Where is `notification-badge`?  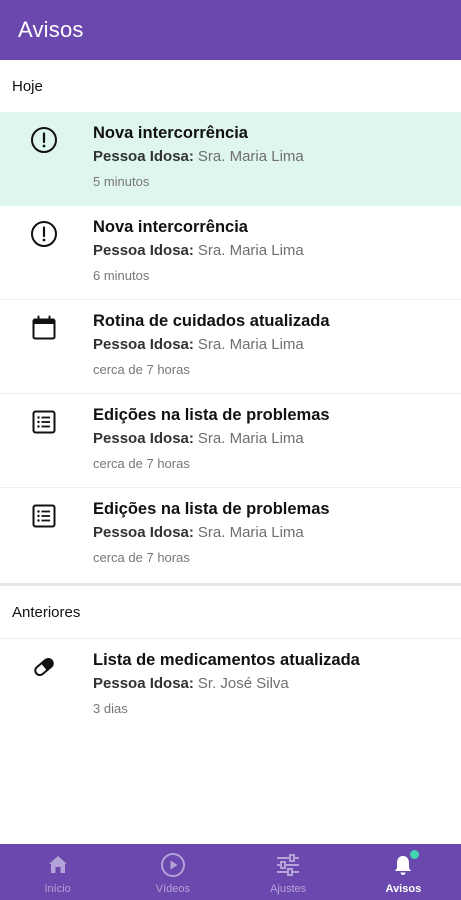 notification-badge is located at coordinates (415, 854).